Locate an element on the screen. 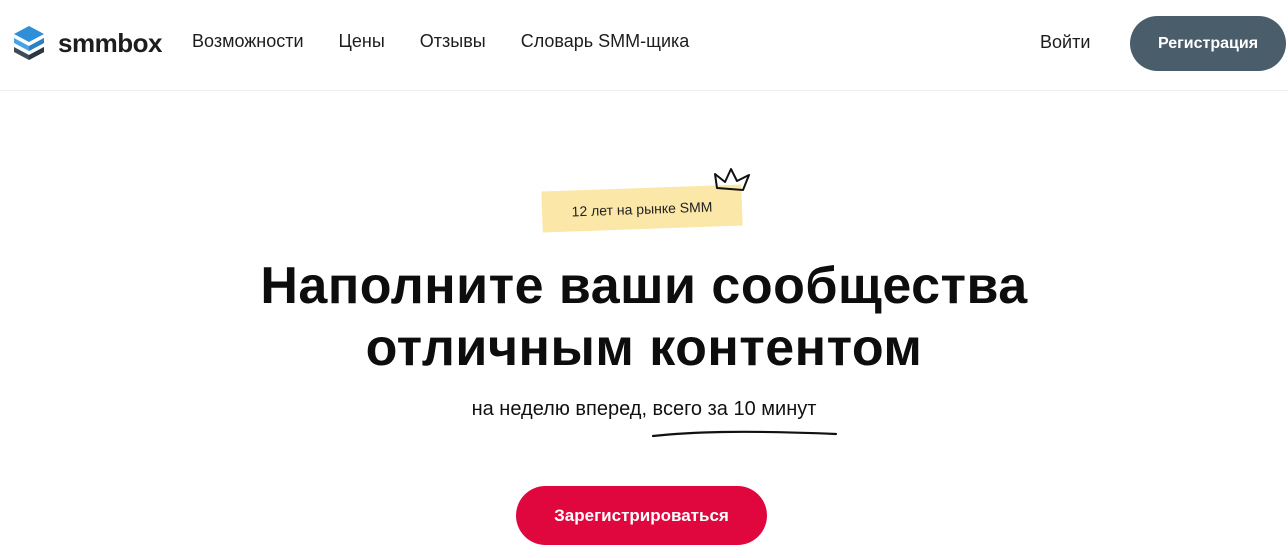  nav-link-features: Возможности is located at coordinates (248, 41).